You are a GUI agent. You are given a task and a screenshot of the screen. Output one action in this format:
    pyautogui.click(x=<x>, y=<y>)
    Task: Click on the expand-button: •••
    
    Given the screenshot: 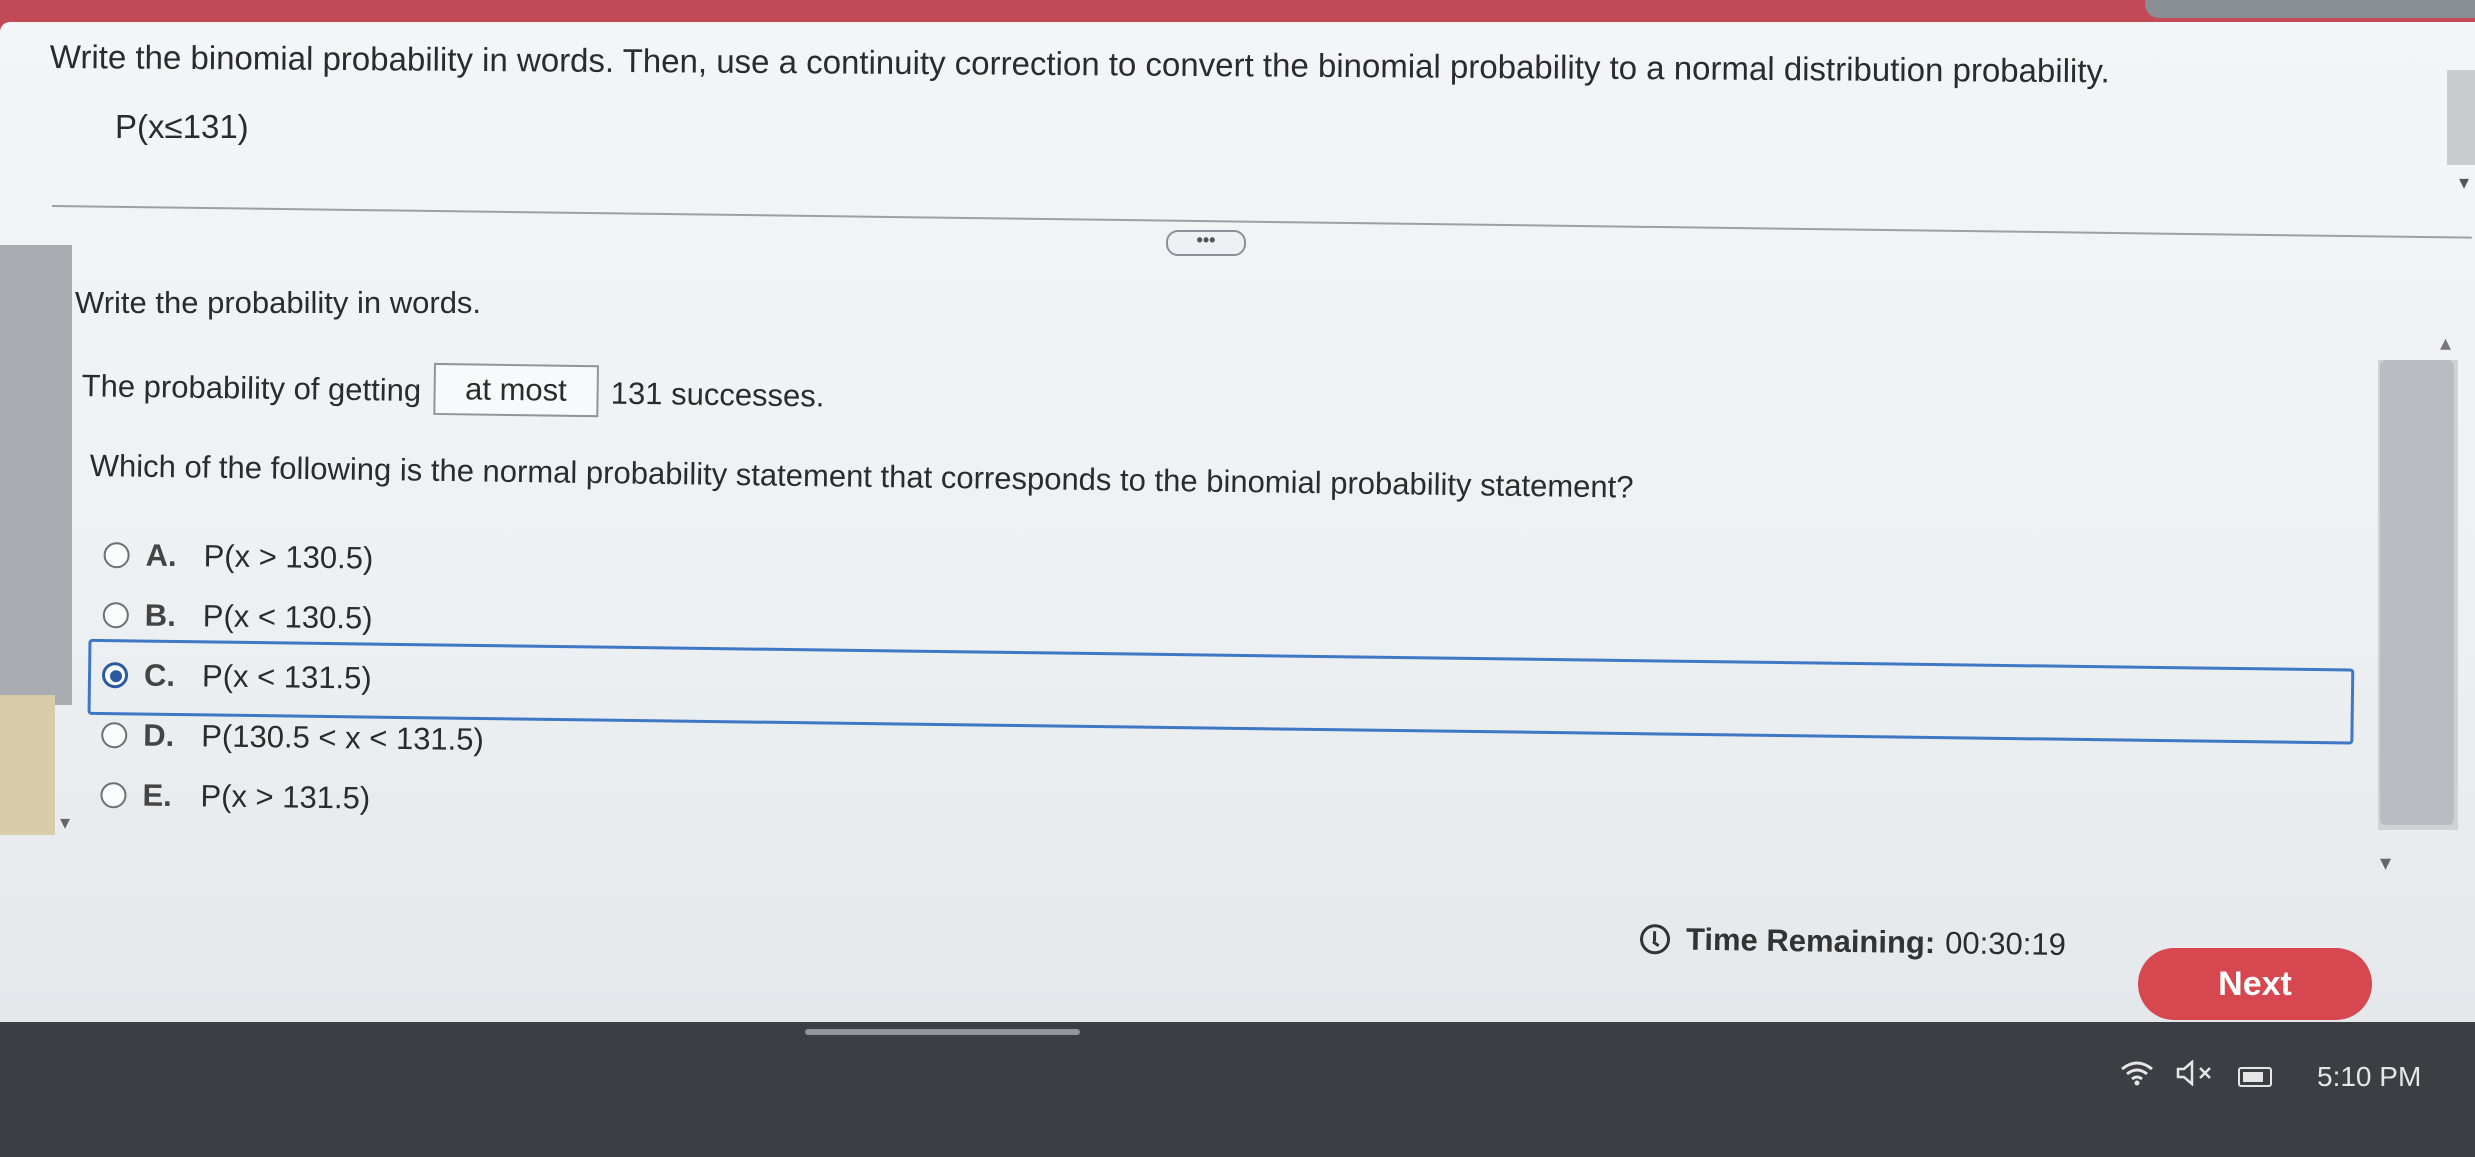 What is the action you would take?
    pyautogui.click(x=1206, y=243)
    